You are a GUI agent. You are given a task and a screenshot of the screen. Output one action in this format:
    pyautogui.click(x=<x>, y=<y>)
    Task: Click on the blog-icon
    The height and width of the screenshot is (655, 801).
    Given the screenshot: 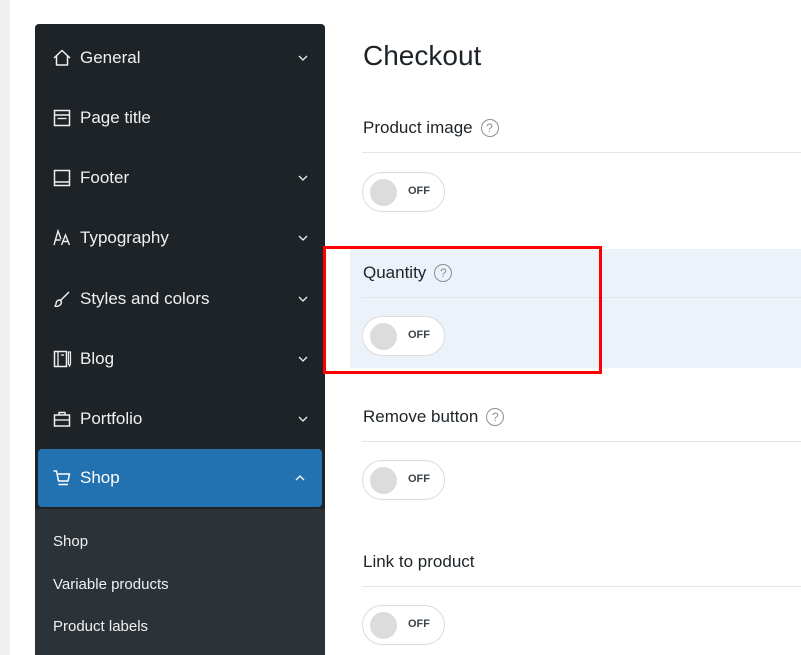 What is the action you would take?
    pyautogui.click(x=62, y=359)
    